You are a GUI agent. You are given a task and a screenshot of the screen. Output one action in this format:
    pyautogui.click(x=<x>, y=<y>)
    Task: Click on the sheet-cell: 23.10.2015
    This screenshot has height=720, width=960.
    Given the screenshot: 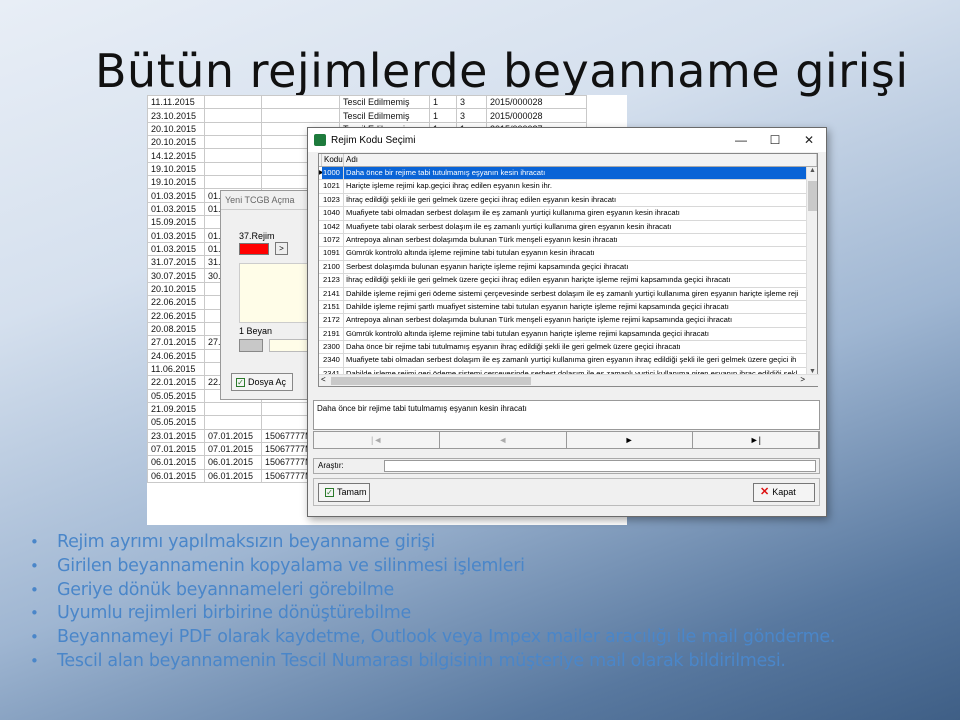 What is the action you would take?
    pyautogui.click(x=176, y=115)
    